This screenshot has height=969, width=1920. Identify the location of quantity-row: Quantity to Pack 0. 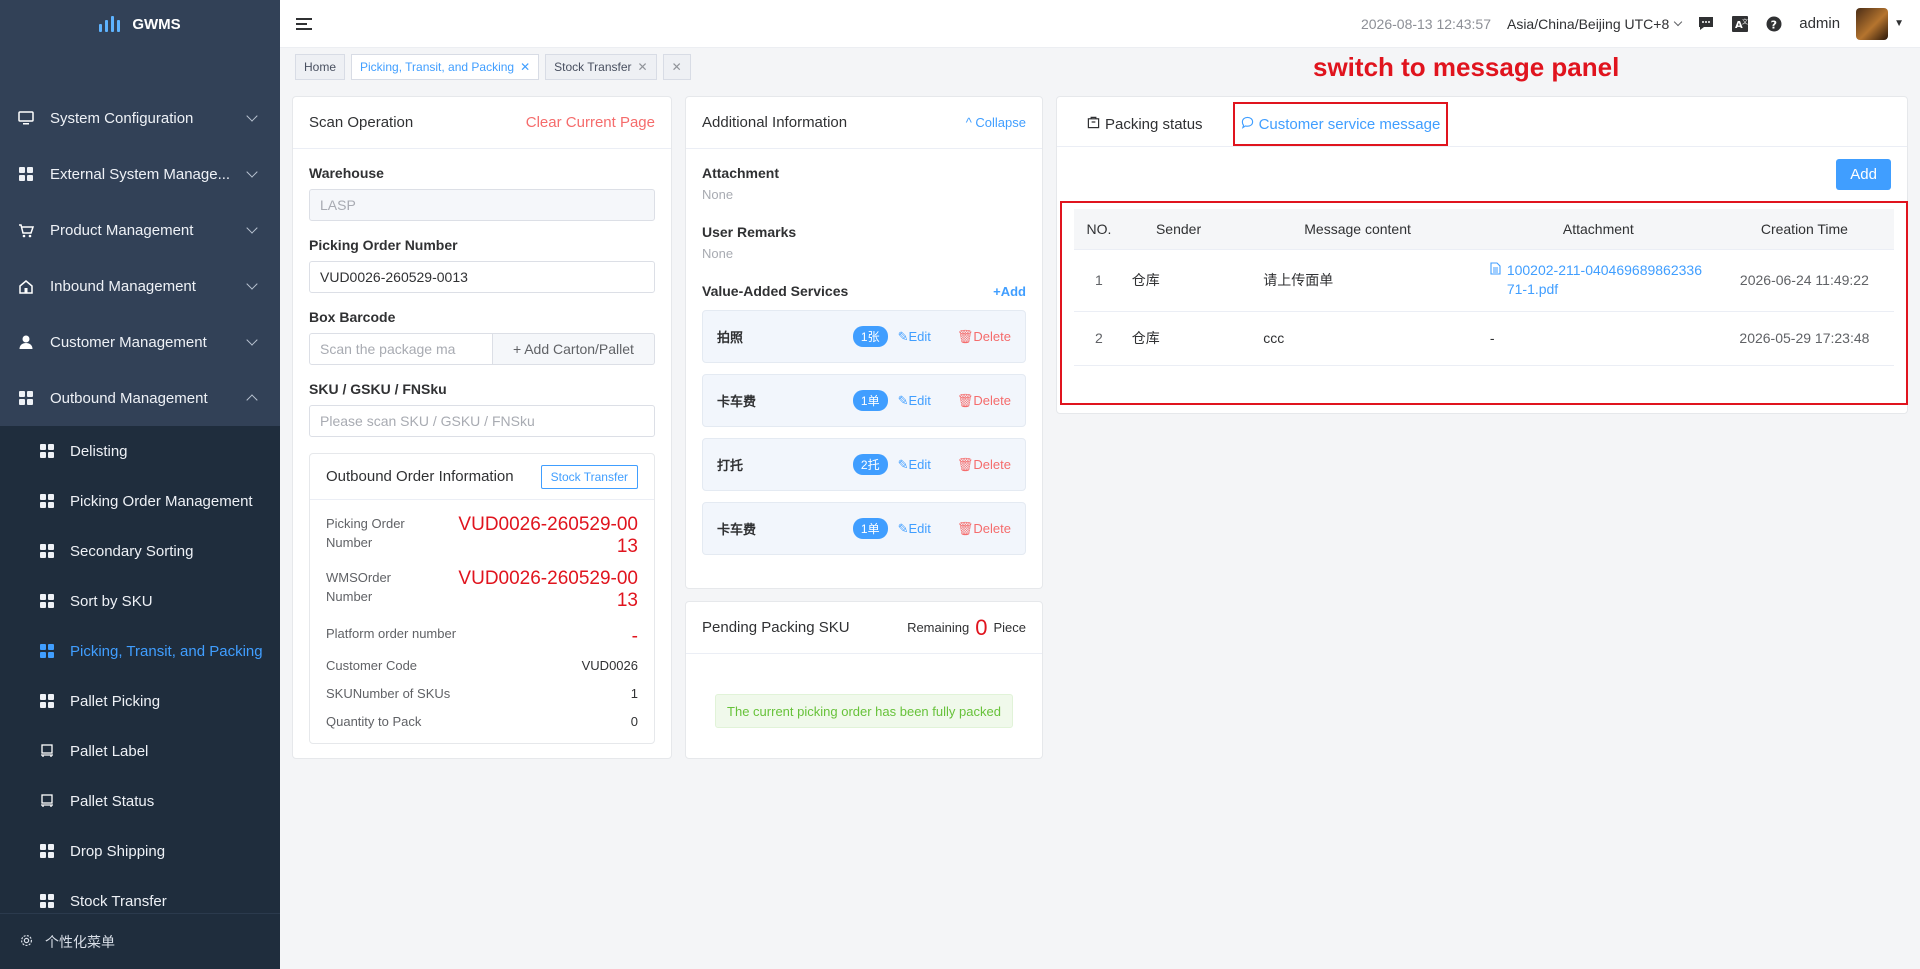
(482, 721).